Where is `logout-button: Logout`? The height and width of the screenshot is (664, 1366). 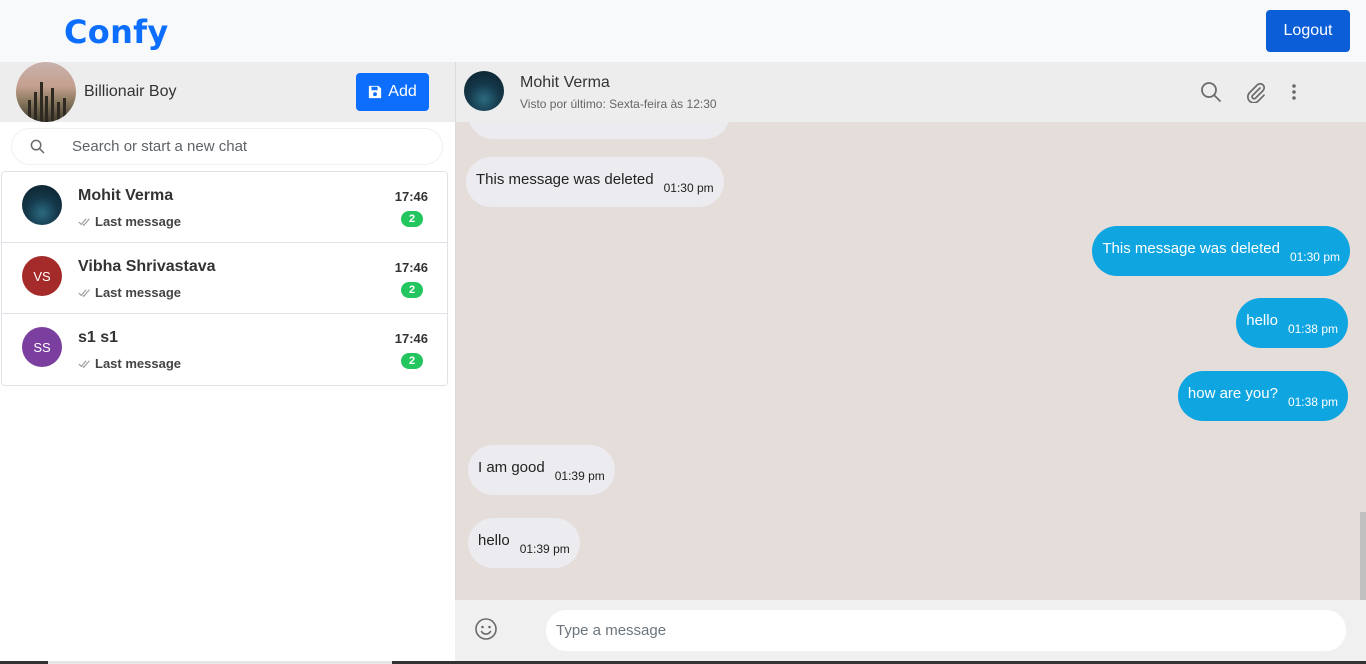 logout-button: Logout is located at coordinates (1308, 31).